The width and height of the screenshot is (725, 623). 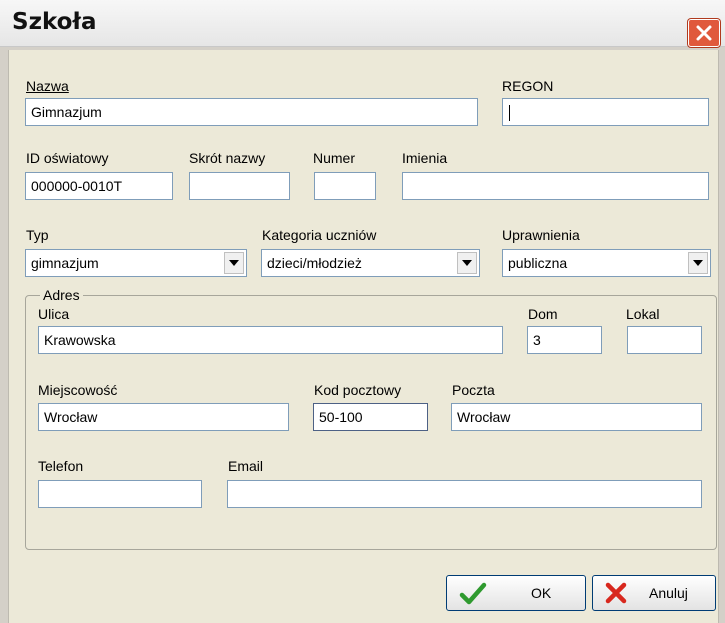 I want to click on skrot-nazwy-label: Skrót nazwy, so click(x=227, y=158).